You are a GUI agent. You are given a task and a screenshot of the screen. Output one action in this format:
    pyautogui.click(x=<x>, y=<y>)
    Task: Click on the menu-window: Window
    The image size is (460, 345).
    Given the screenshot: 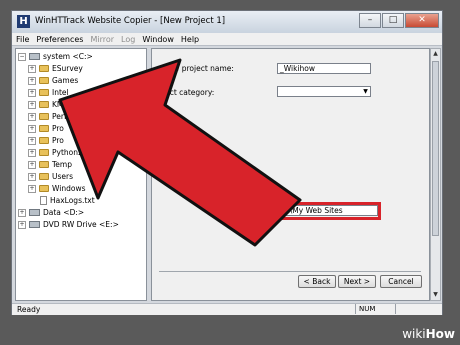 What is the action you would take?
    pyautogui.click(x=158, y=39)
    